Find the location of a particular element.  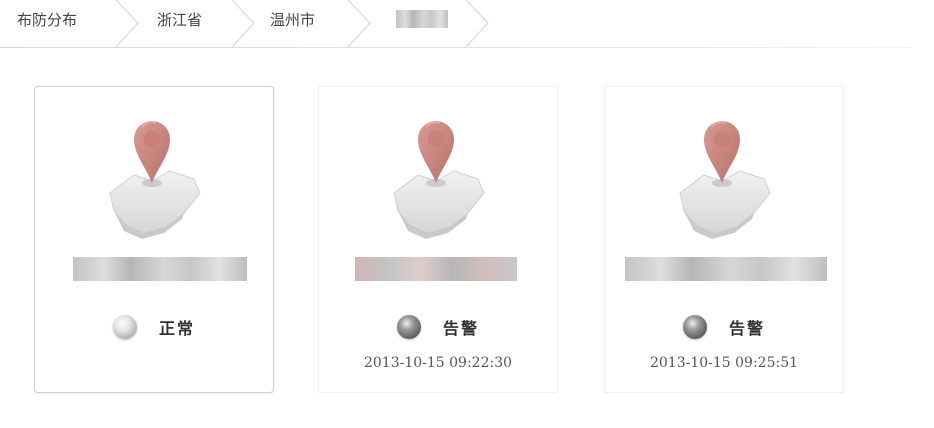

alarm-timestamp: 2013-10-15 09:22:30 is located at coordinates (438, 363).